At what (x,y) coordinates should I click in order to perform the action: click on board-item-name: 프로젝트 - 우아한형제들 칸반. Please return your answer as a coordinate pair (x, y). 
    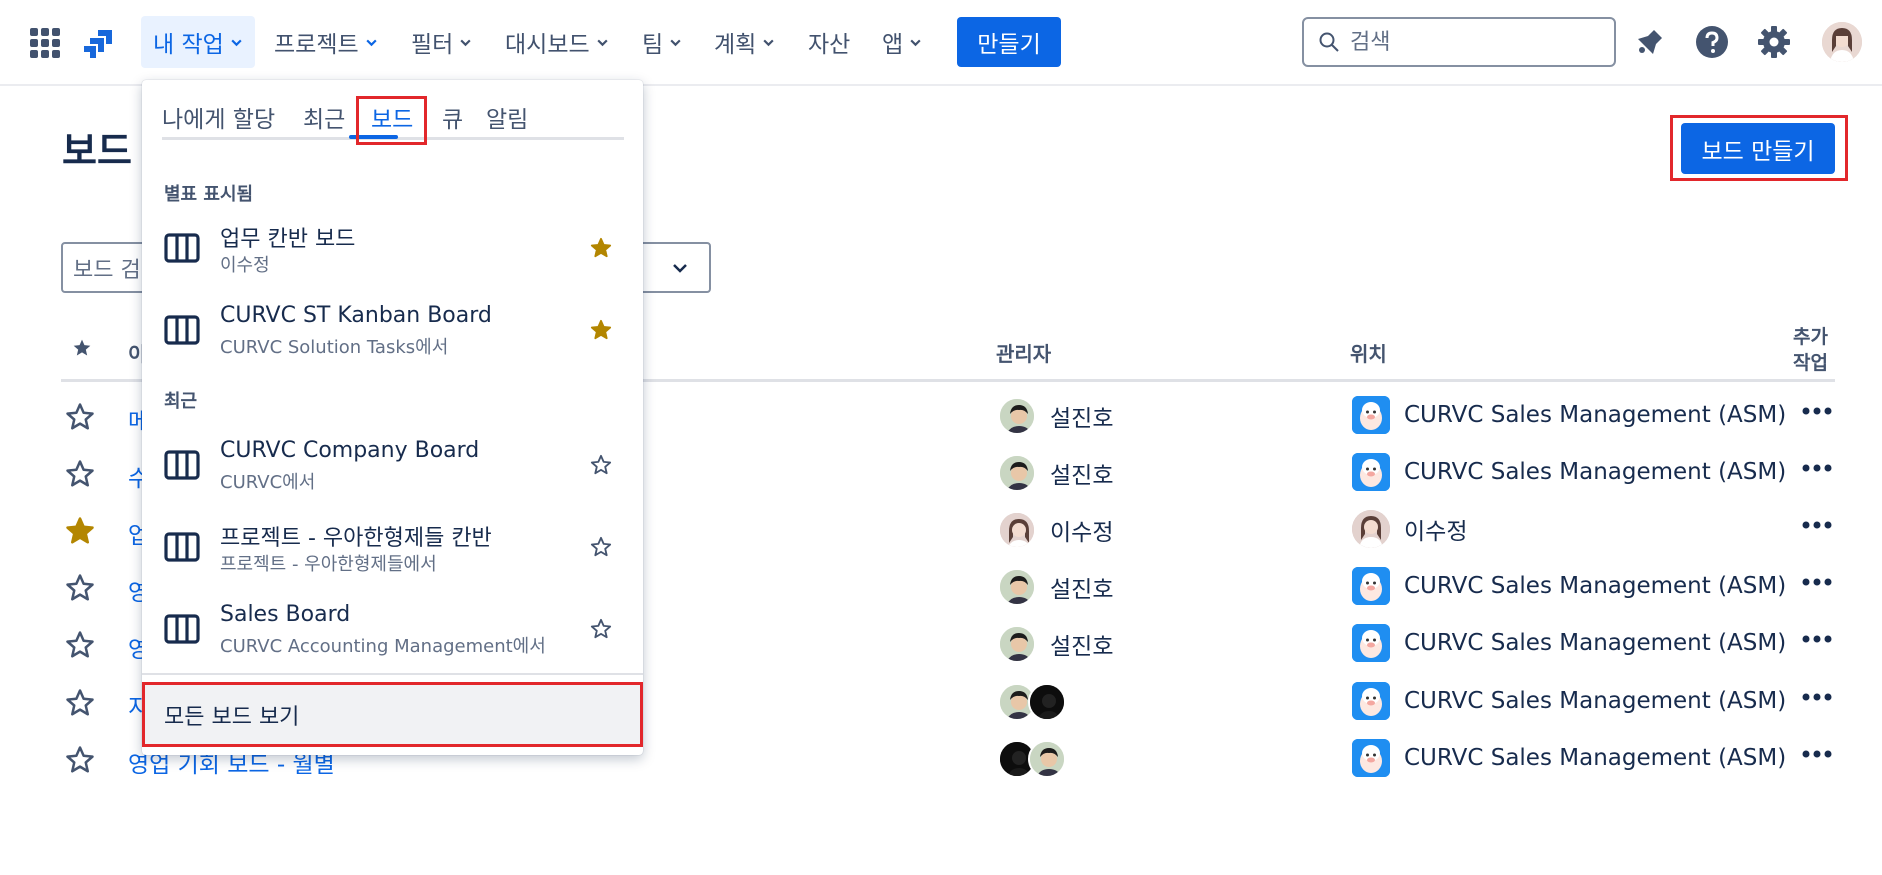
    Looking at the image, I should click on (356, 538).